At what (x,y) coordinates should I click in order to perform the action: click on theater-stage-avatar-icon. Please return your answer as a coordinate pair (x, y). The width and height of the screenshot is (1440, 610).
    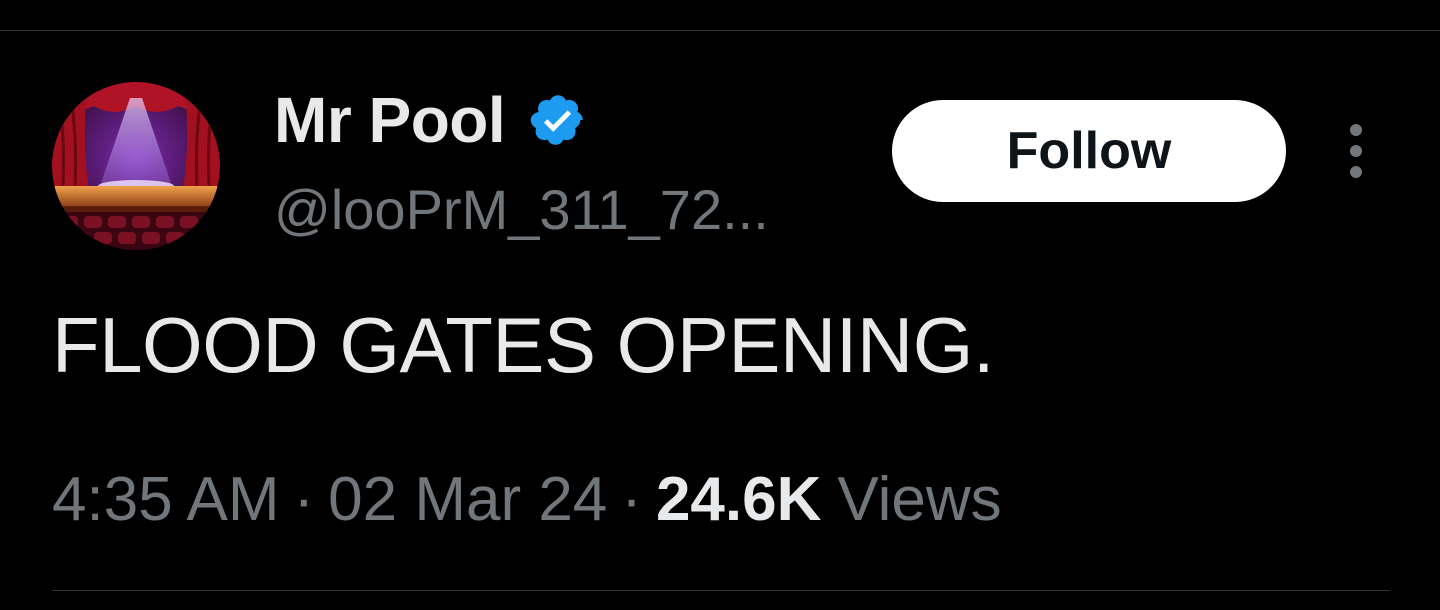
    Looking at the image, I should click on (136, 166).